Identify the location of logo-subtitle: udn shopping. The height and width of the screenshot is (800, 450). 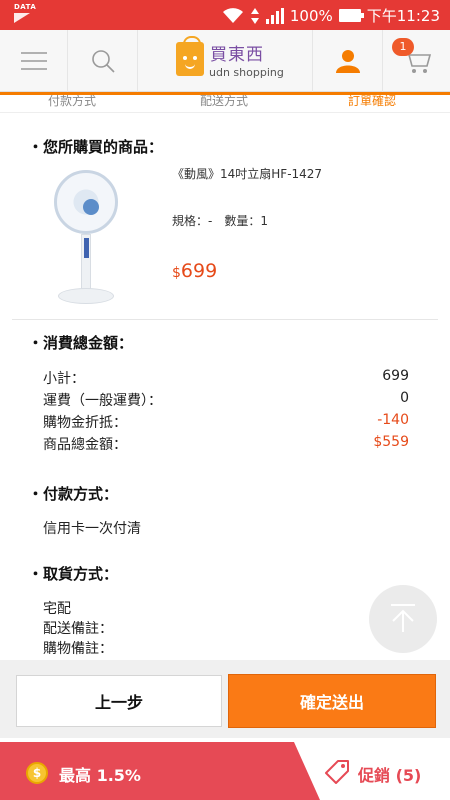
(246, 72).